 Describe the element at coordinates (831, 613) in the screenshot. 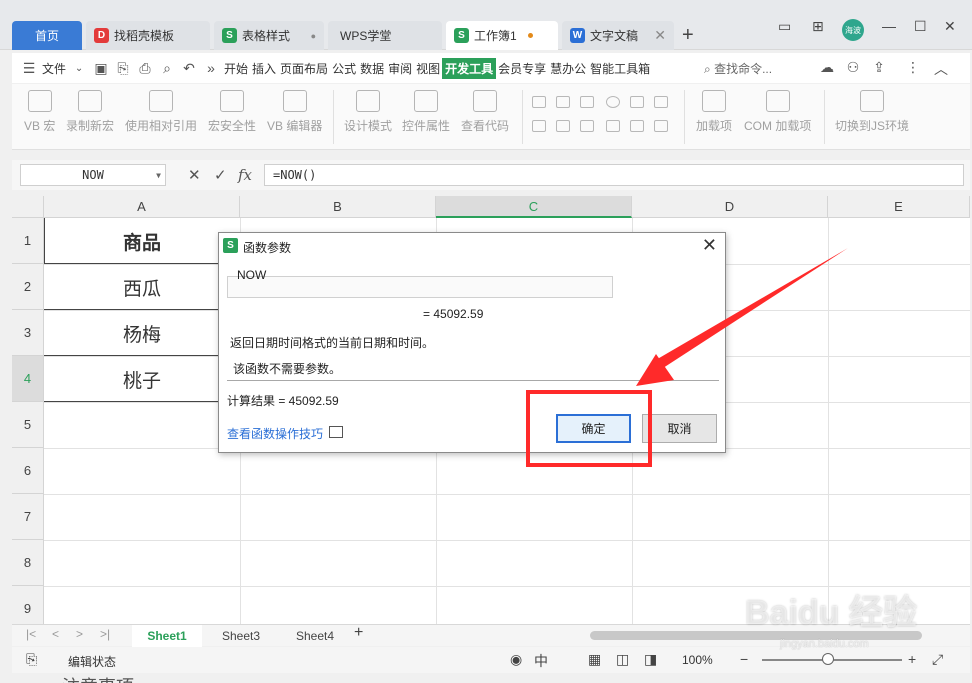

I see `watermark-logo: Baidu 经验` at that location.